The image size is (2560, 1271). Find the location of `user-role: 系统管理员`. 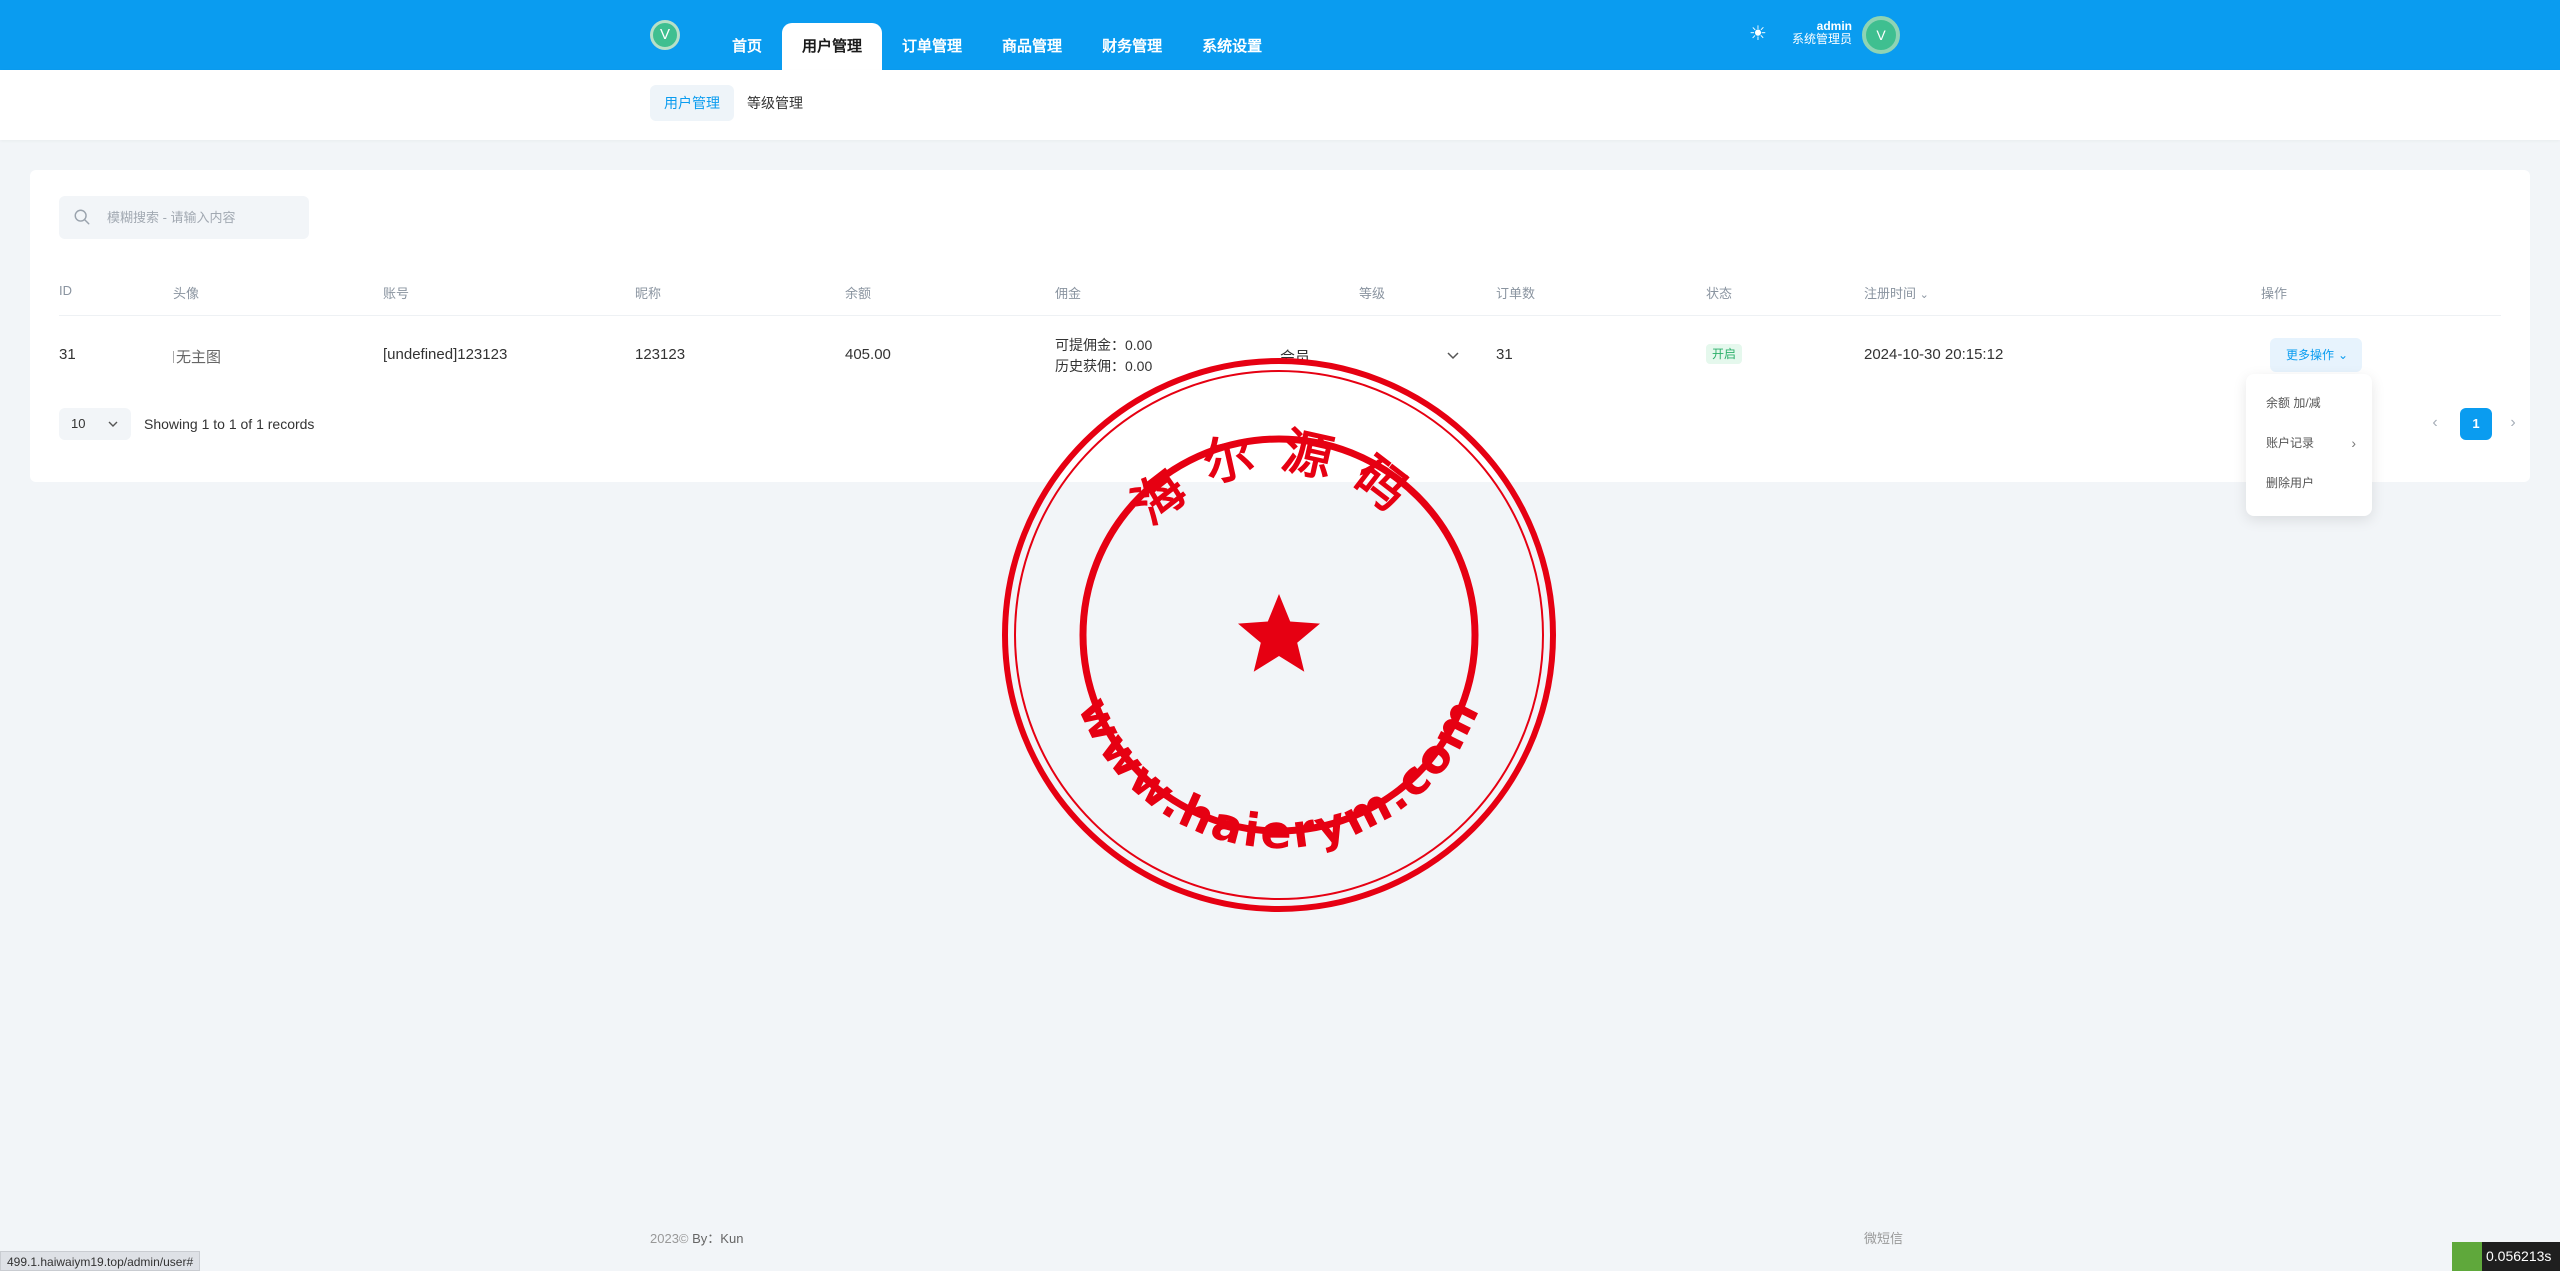

user-role: 系统管理员 is located at coordinates (1822, 39).